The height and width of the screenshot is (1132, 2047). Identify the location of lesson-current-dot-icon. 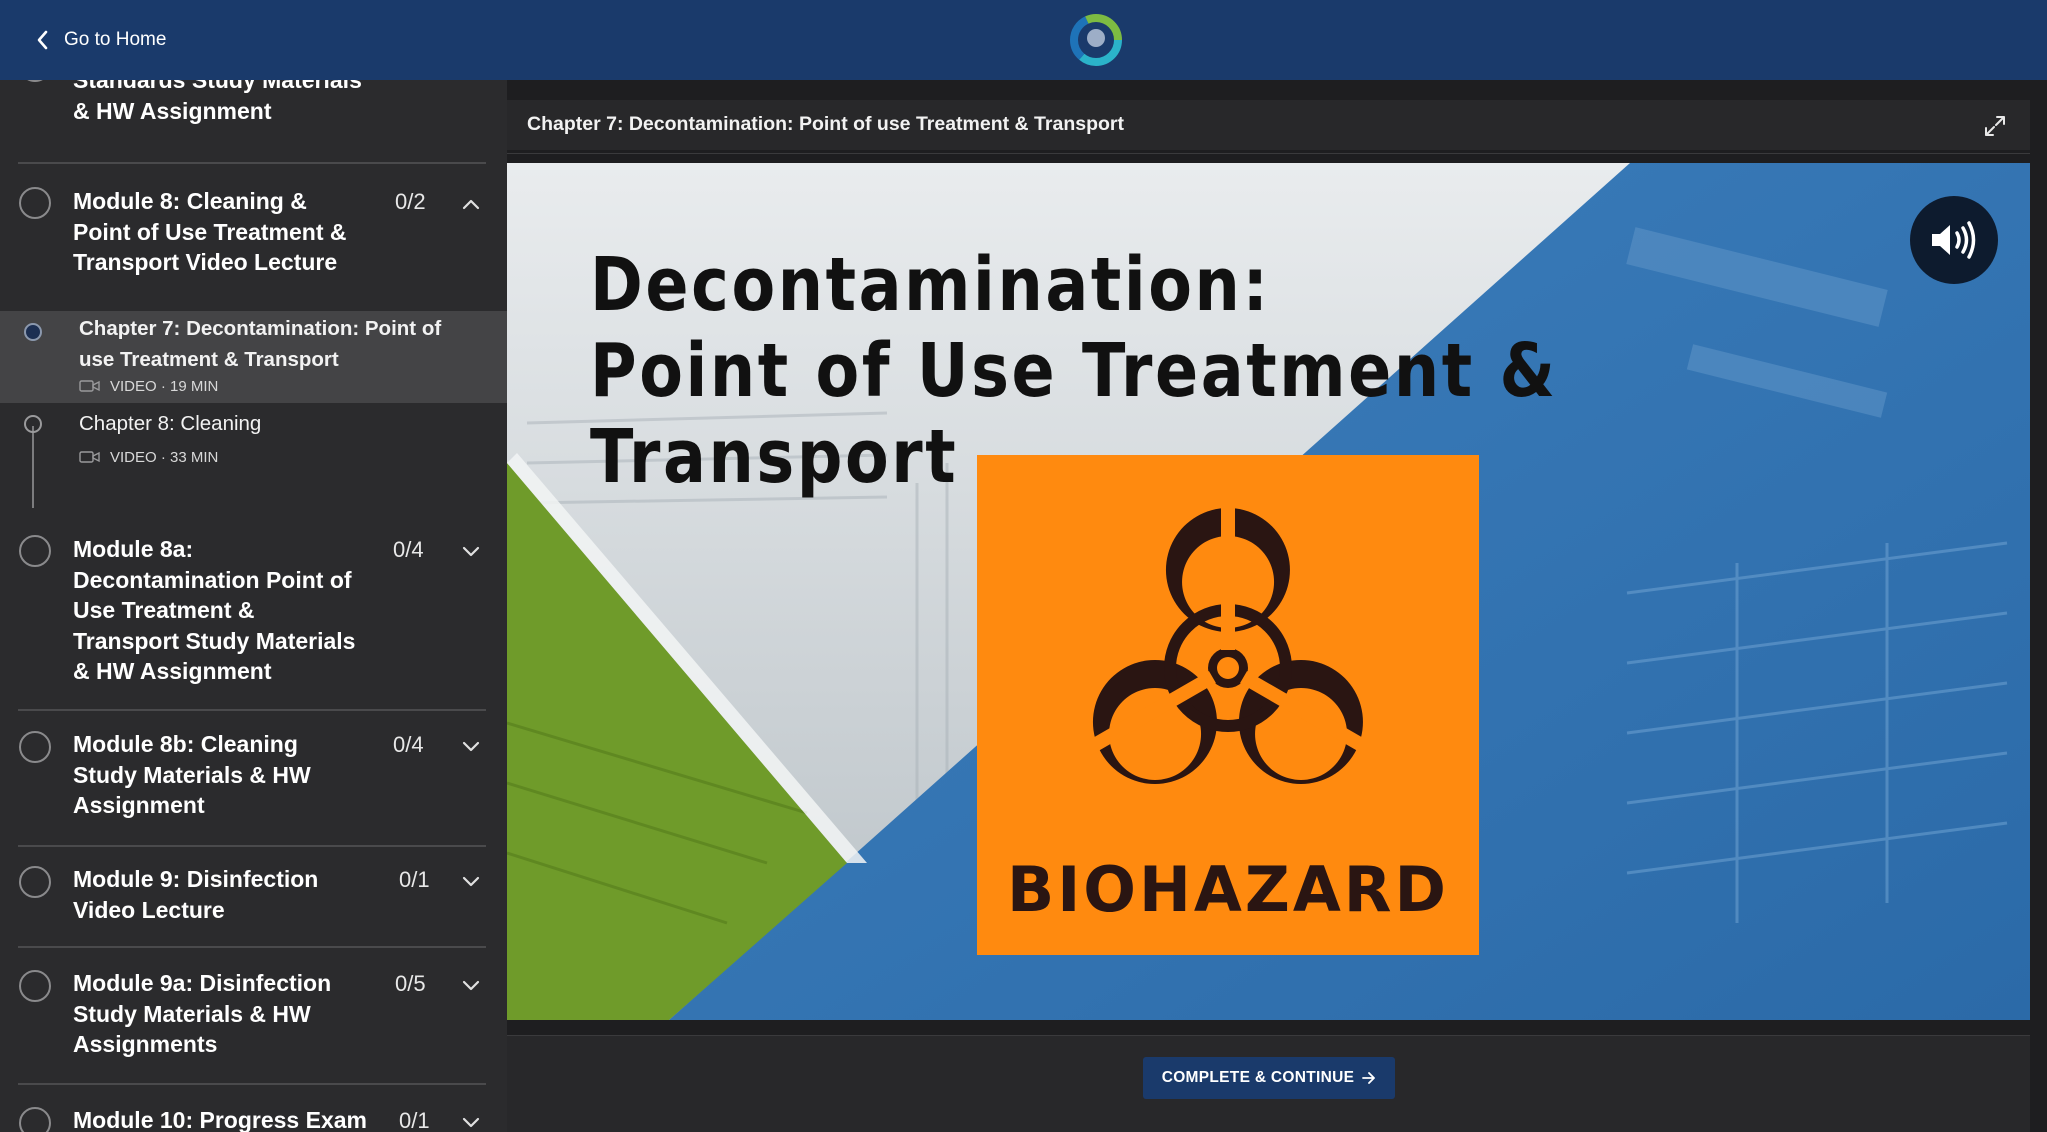
(33, 332).